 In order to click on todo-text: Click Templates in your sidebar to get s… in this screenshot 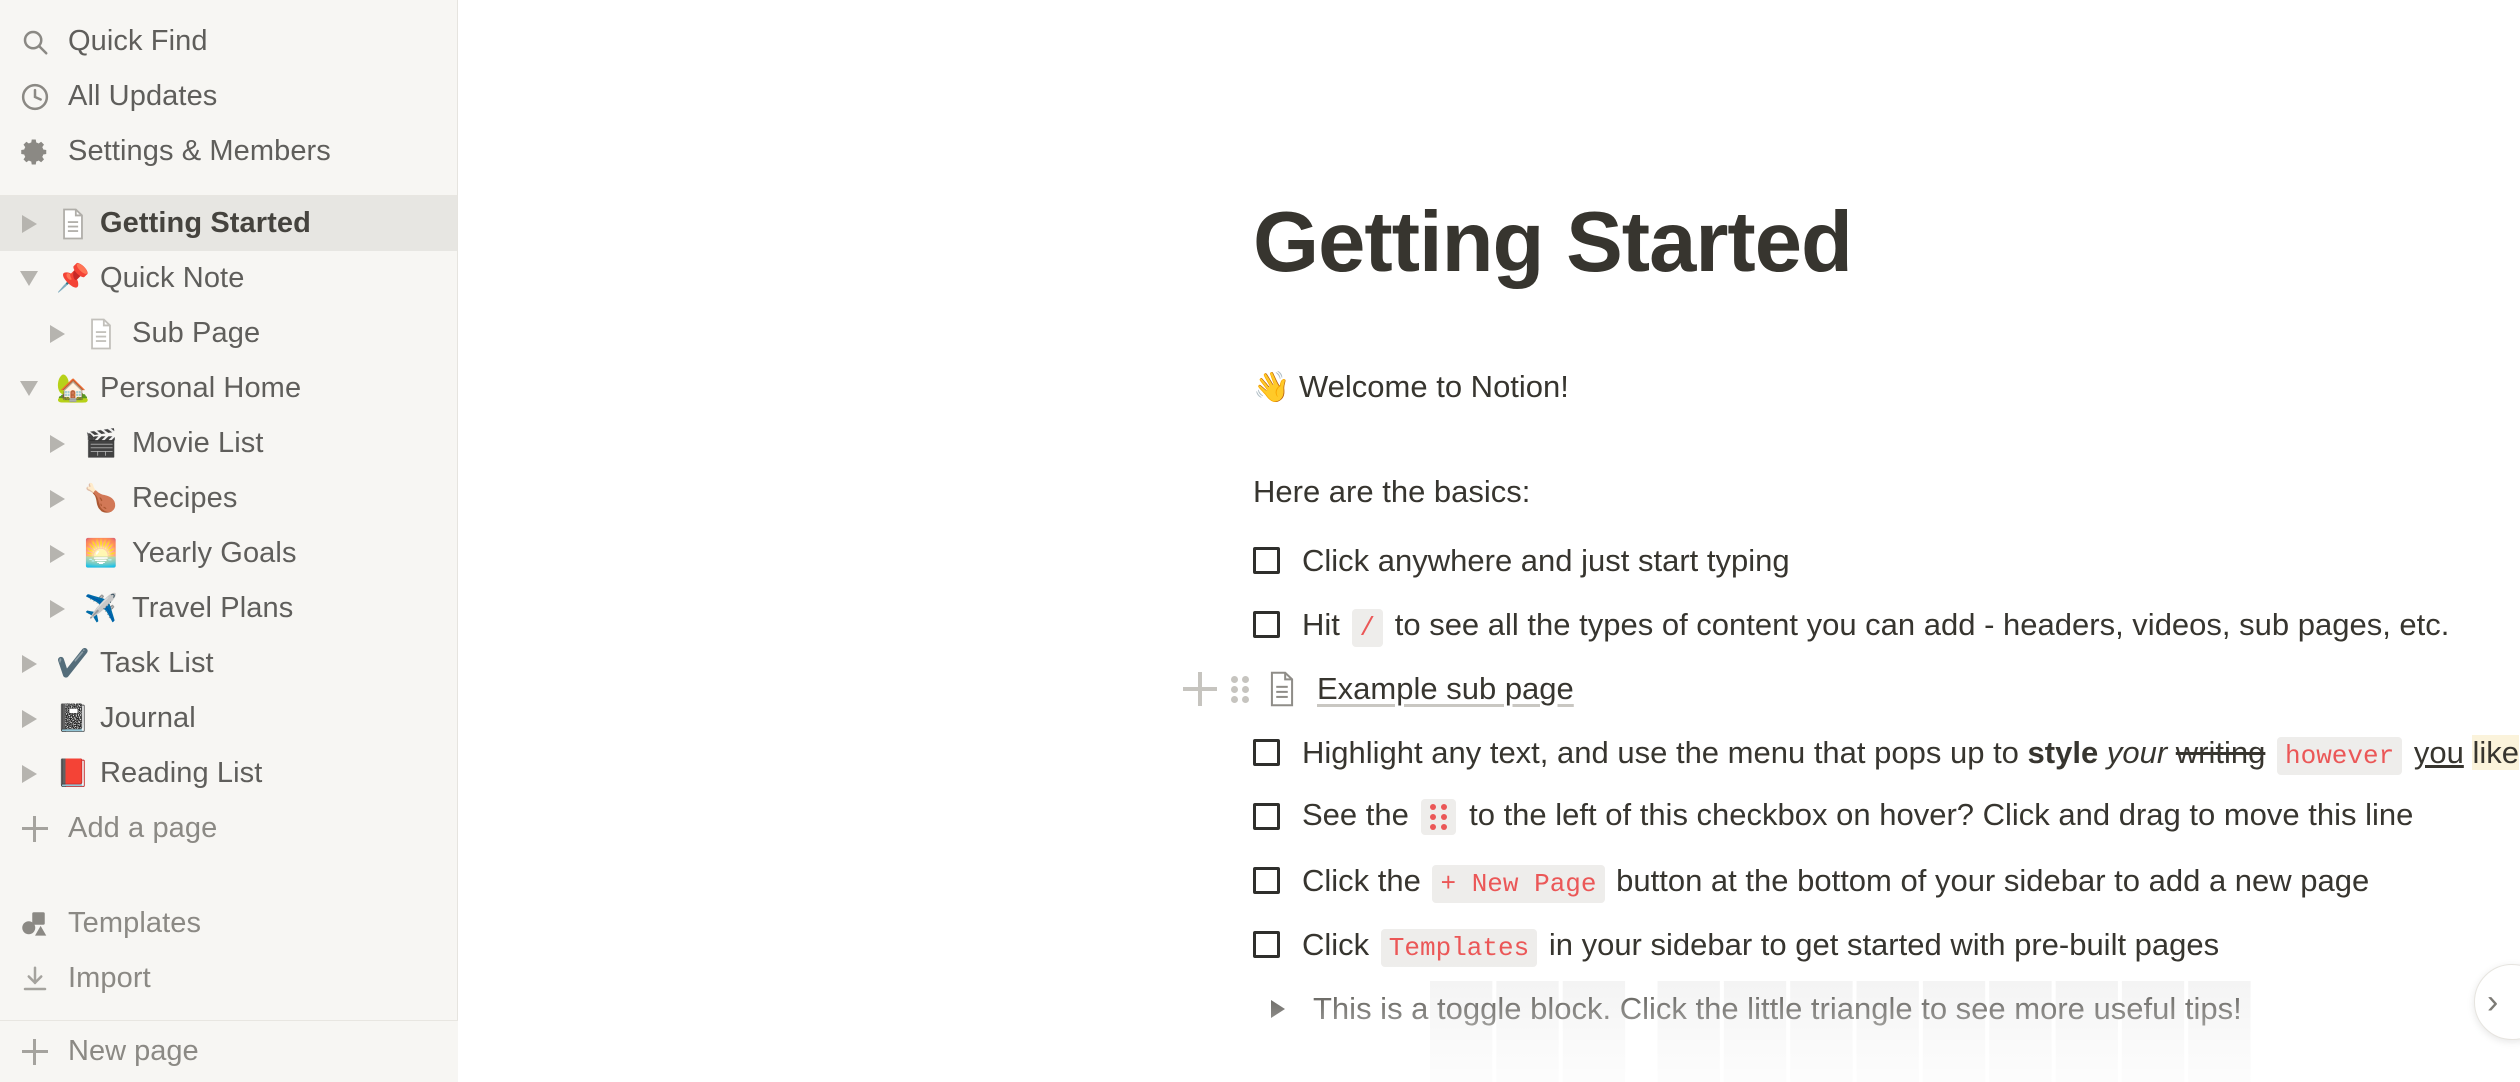, I will do `click(1760, 946)`.